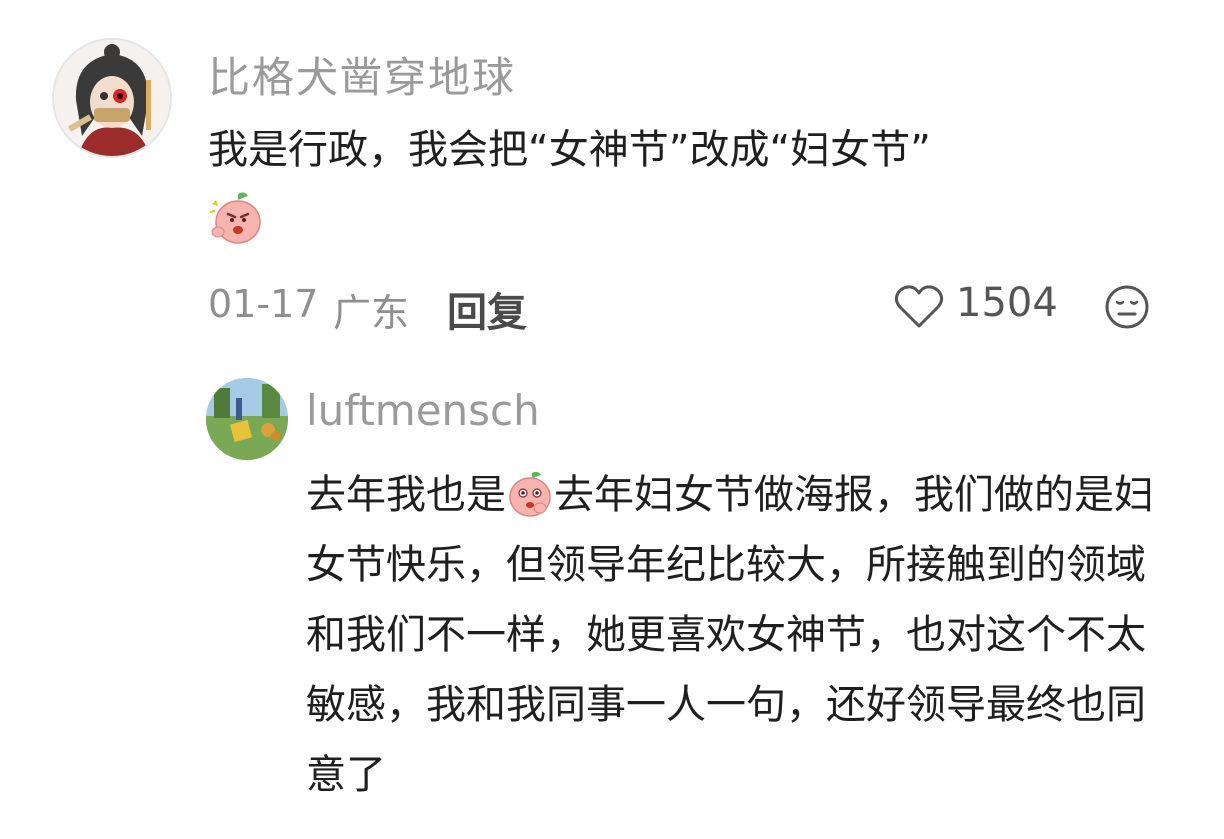 This screenshot has width=1224, height=839. What do you see at coordinates (263, 304) in the screenshot?
I see `comment-date: 01-17` at bounding box center [263, 304].